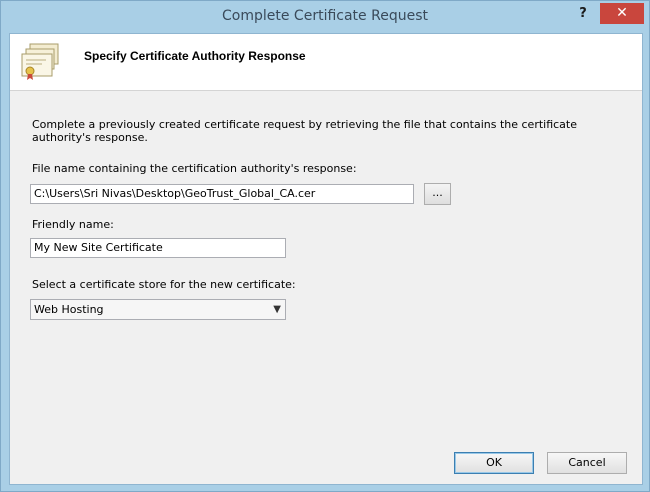  I want to click on dialog-header: Specify Certificate Authority Response, so click(326, 62).